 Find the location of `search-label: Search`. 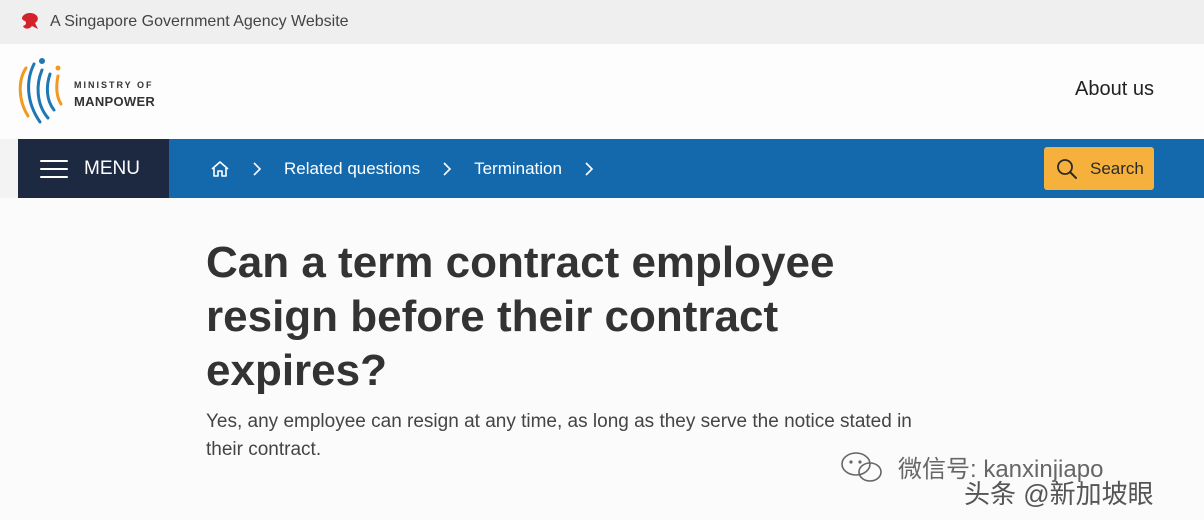

search-label: Search is located at coordinates (1117, 168).